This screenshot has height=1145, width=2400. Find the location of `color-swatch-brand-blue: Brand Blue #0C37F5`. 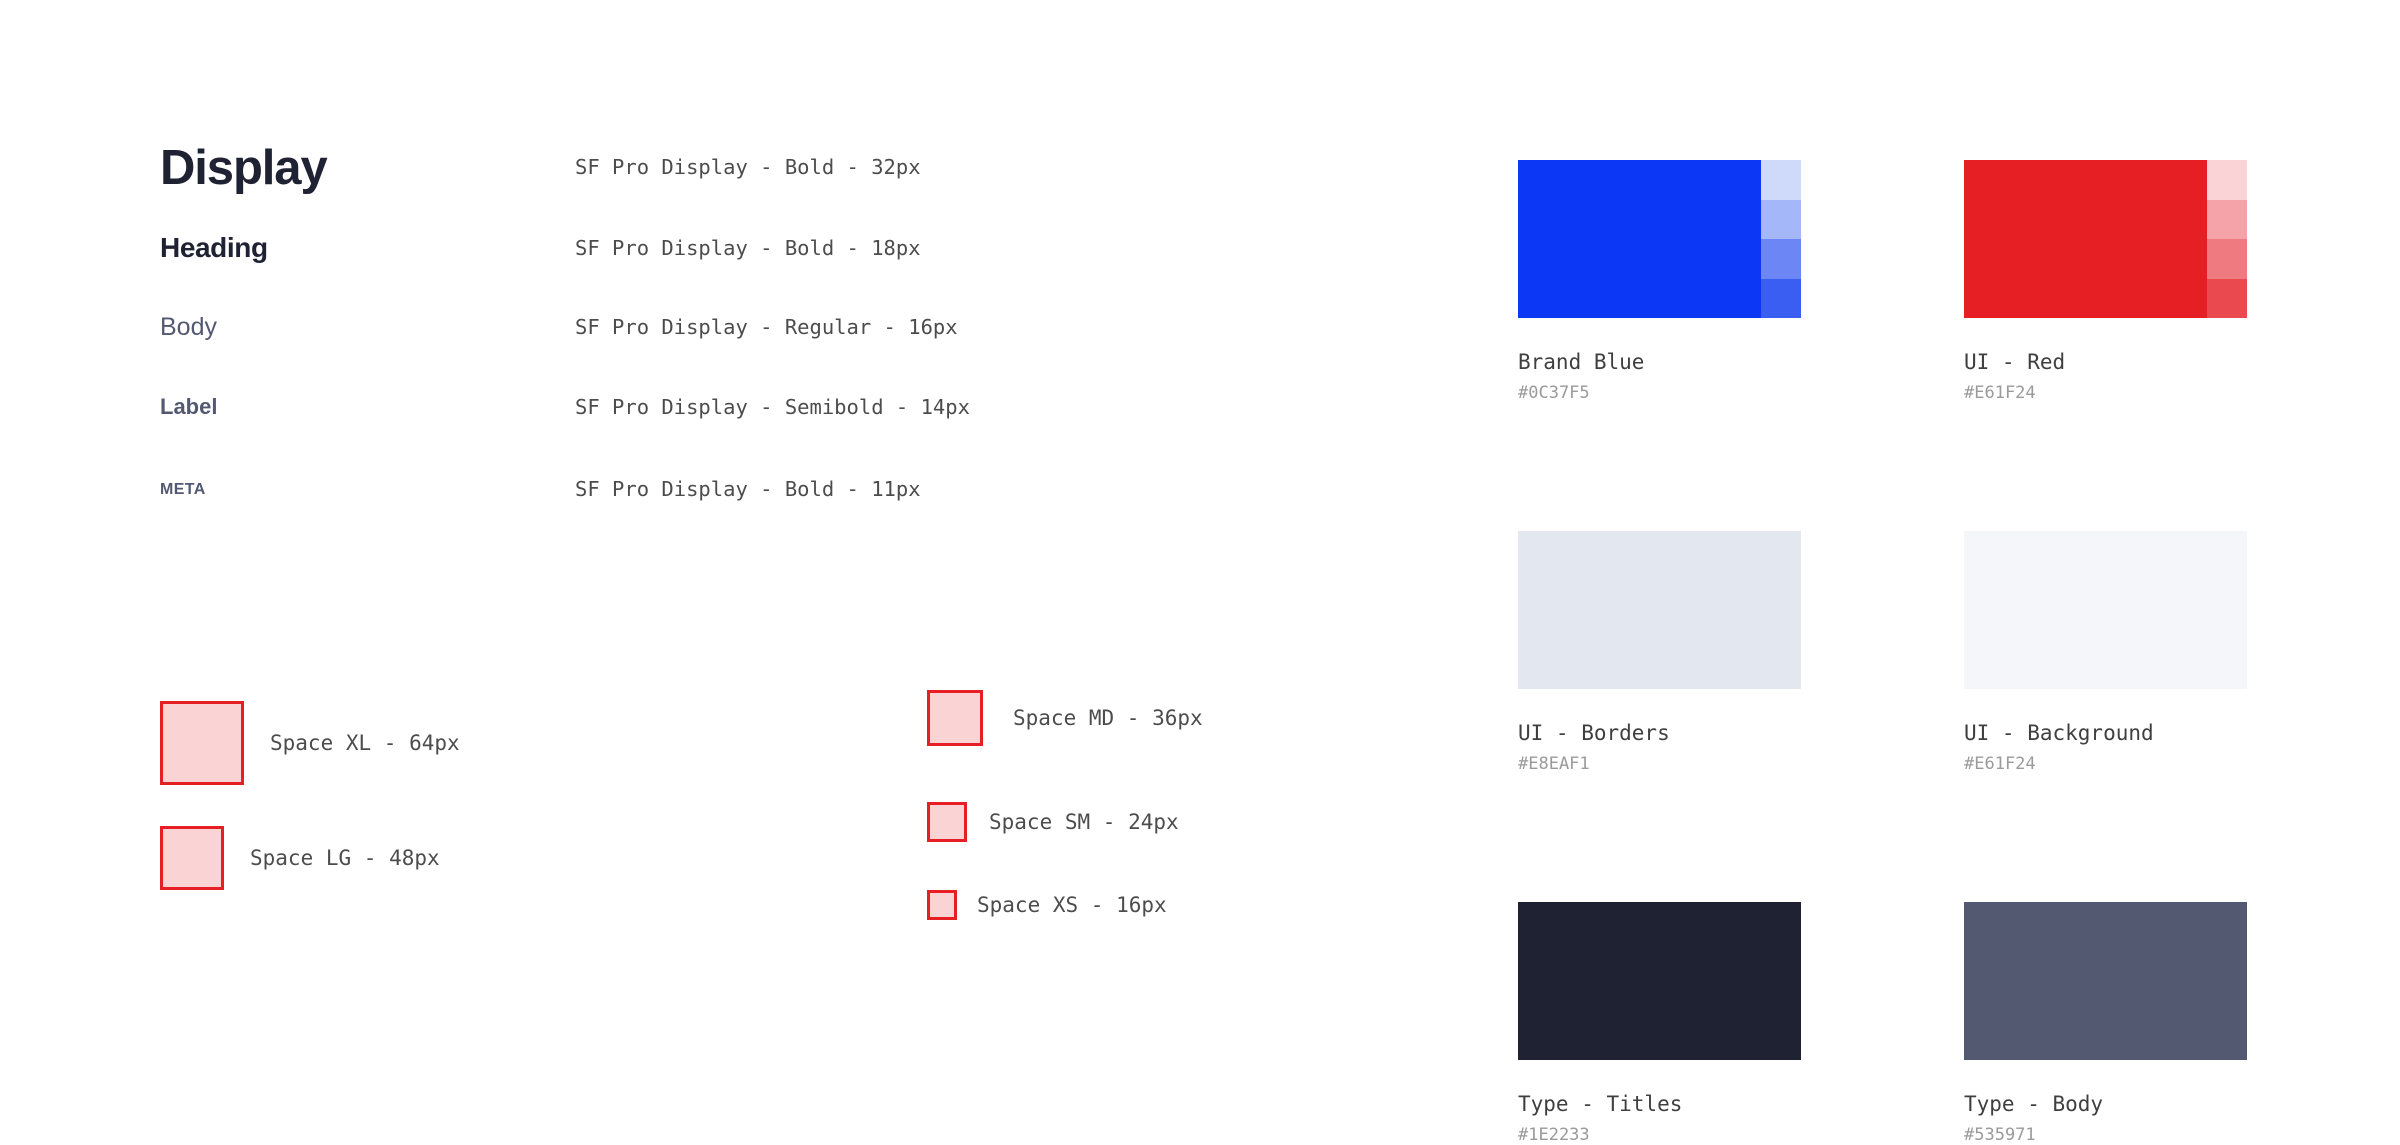

color-swatch-brand-blue: Brand Blue #0C37F5 is located at coordinates (1659, 281).